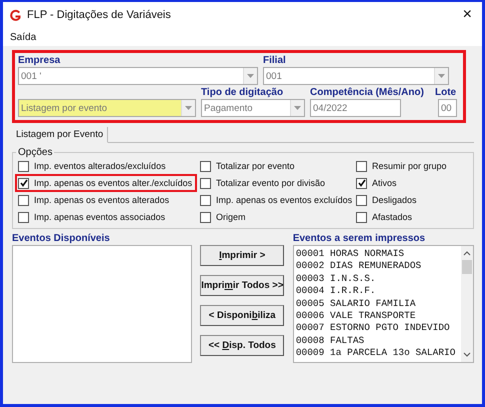  Describe the element at coordinates (61, 238) in the screenshot. I see `list-label: Eventos Disponíveis` at that location.